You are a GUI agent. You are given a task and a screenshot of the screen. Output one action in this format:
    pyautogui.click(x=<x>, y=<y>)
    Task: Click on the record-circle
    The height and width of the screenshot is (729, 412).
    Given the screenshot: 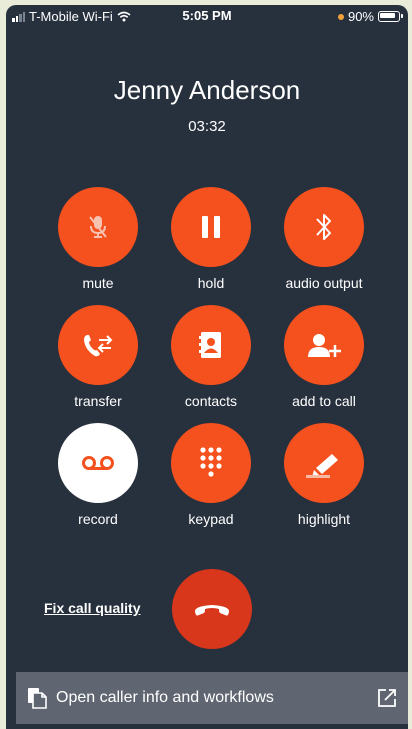 What is the action you would take?
    pyautogui.click(x=98, y=463)
    